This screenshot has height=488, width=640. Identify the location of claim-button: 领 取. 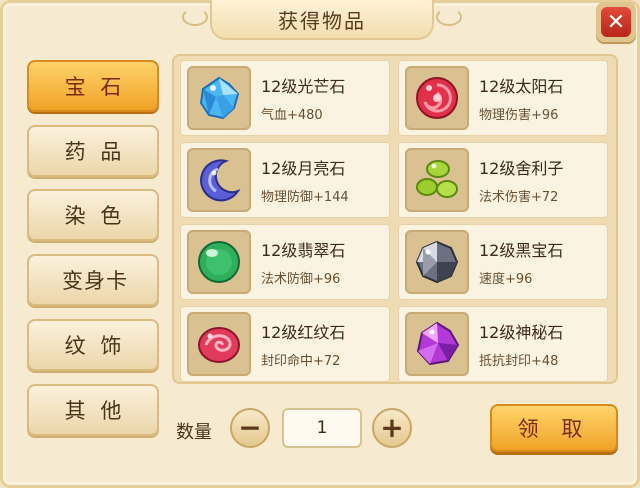
(554, 428).